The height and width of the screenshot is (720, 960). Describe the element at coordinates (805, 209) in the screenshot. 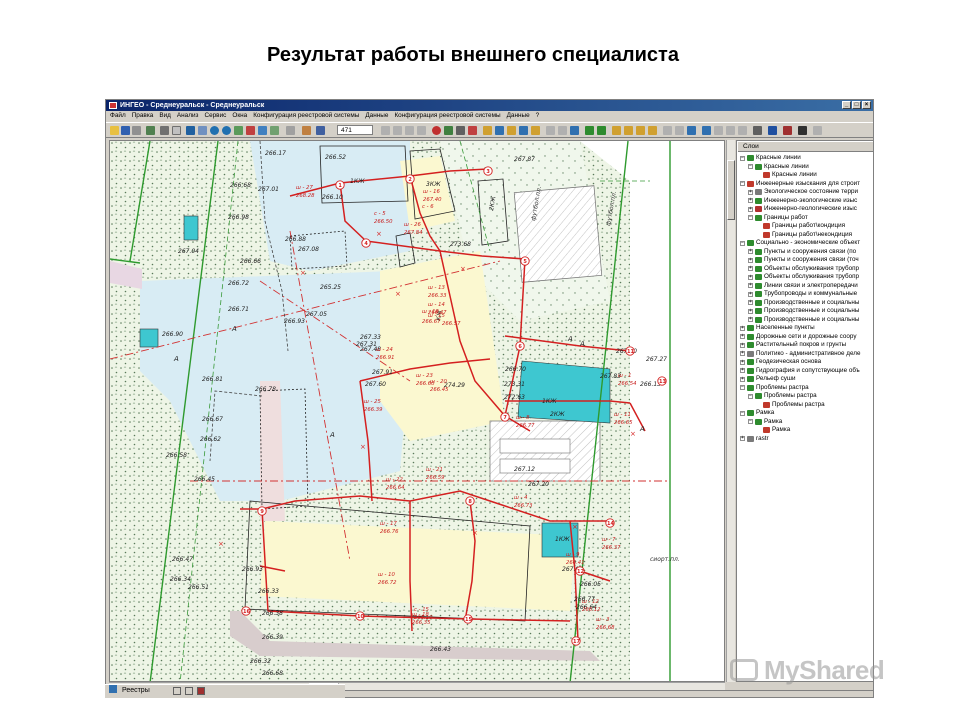

I see `layer-node: + Инженерно-геологические изыс` at that location.